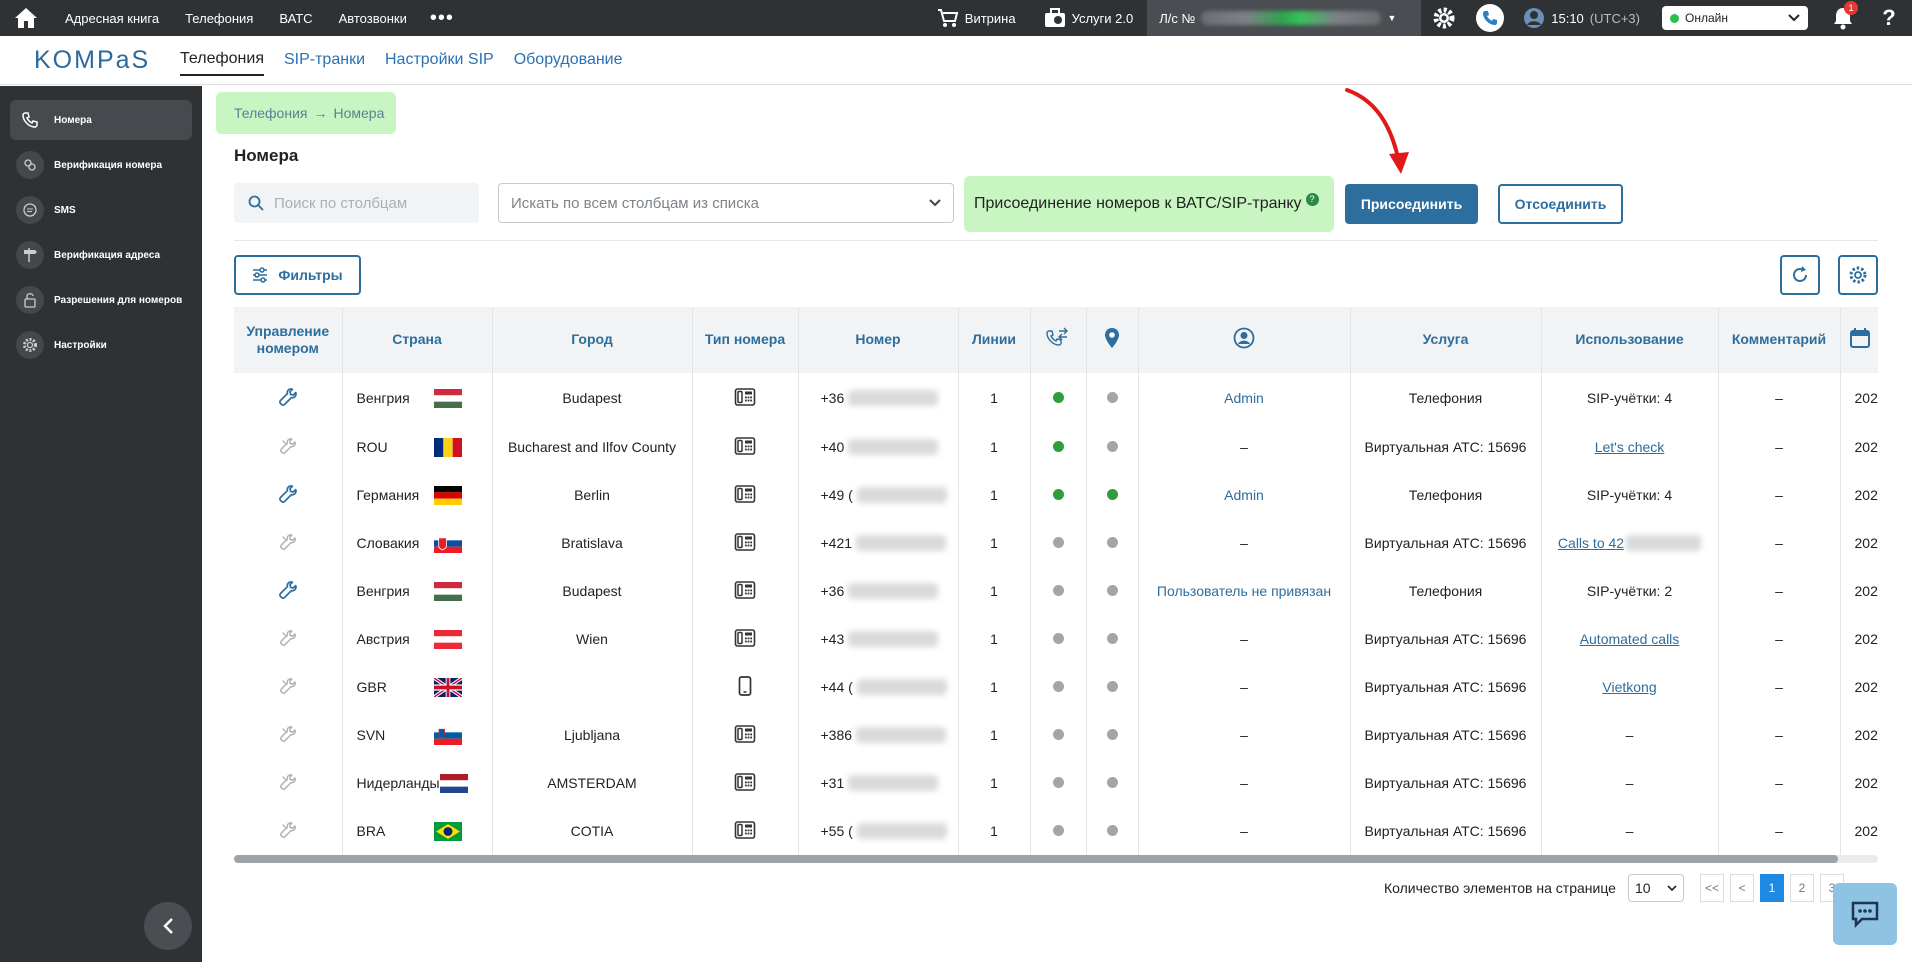  I want to click on attach-button: Присоединить, so click(1411, 204).